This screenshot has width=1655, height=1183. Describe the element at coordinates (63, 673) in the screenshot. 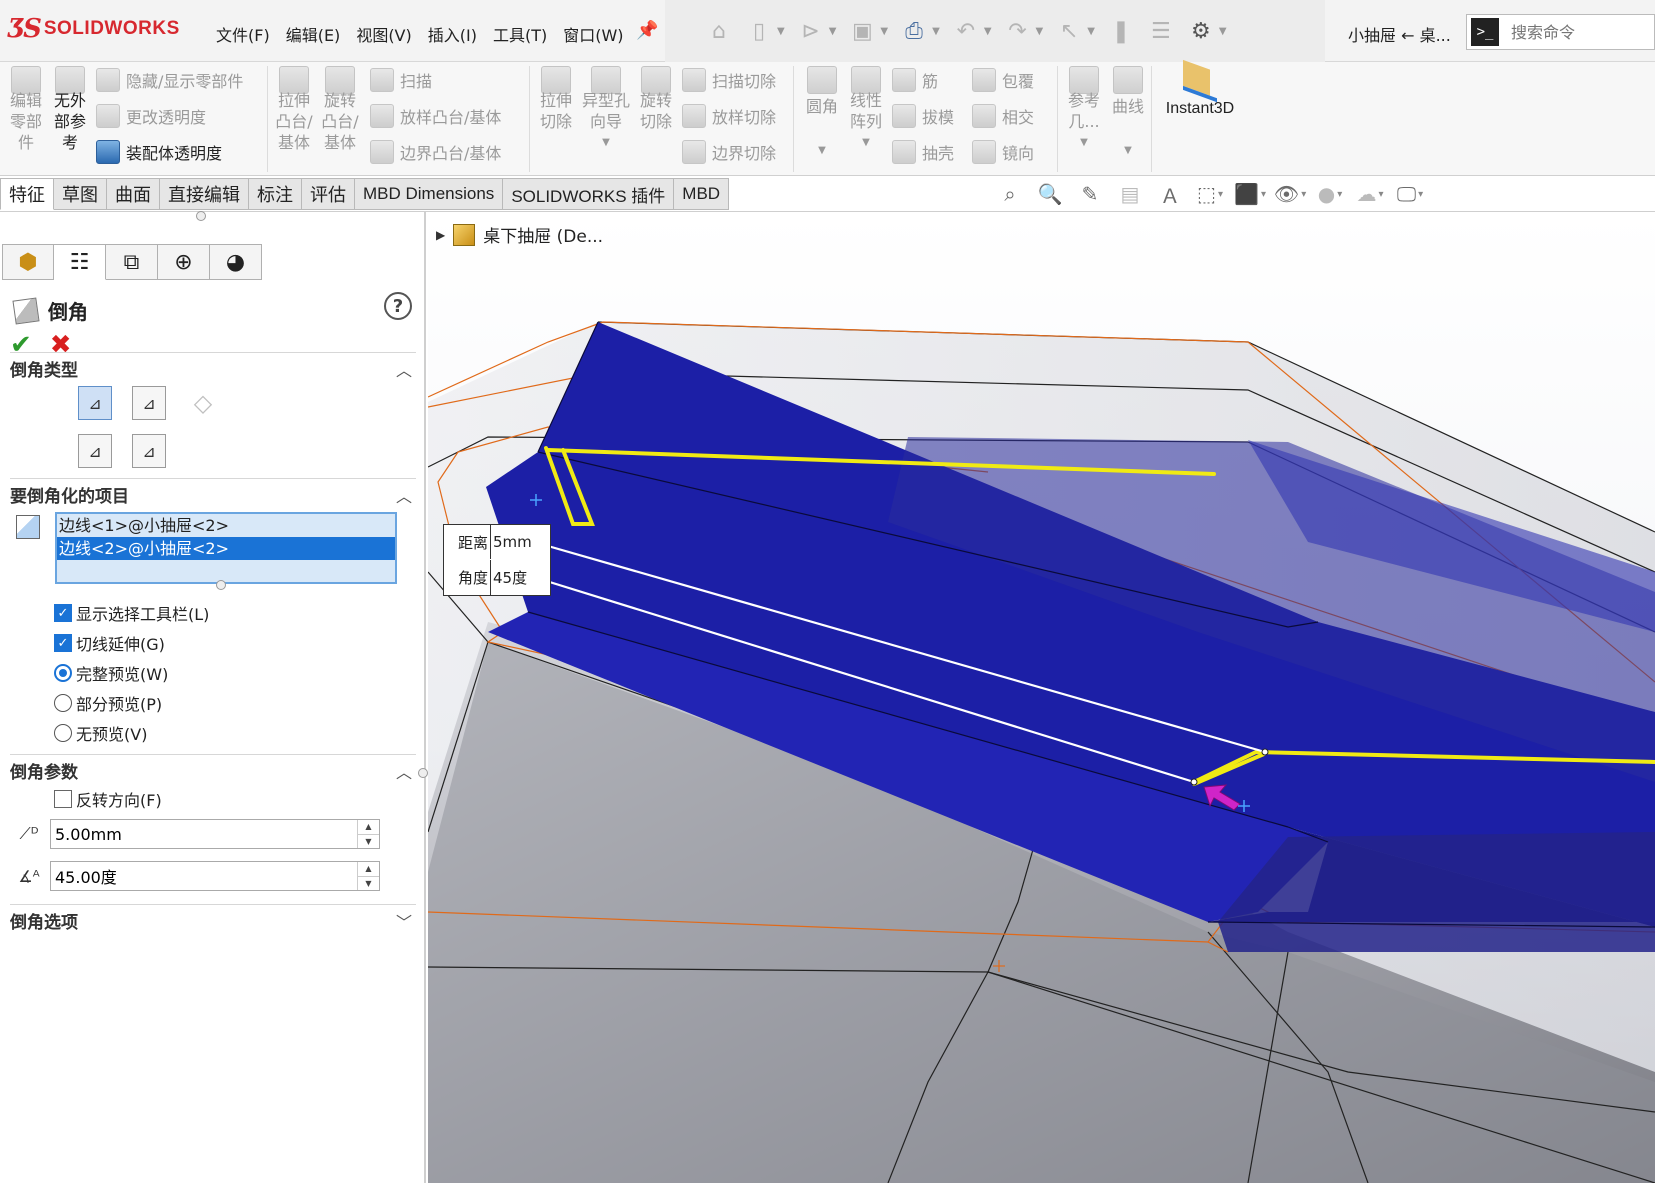

I see `full-preview-radio` at that location.